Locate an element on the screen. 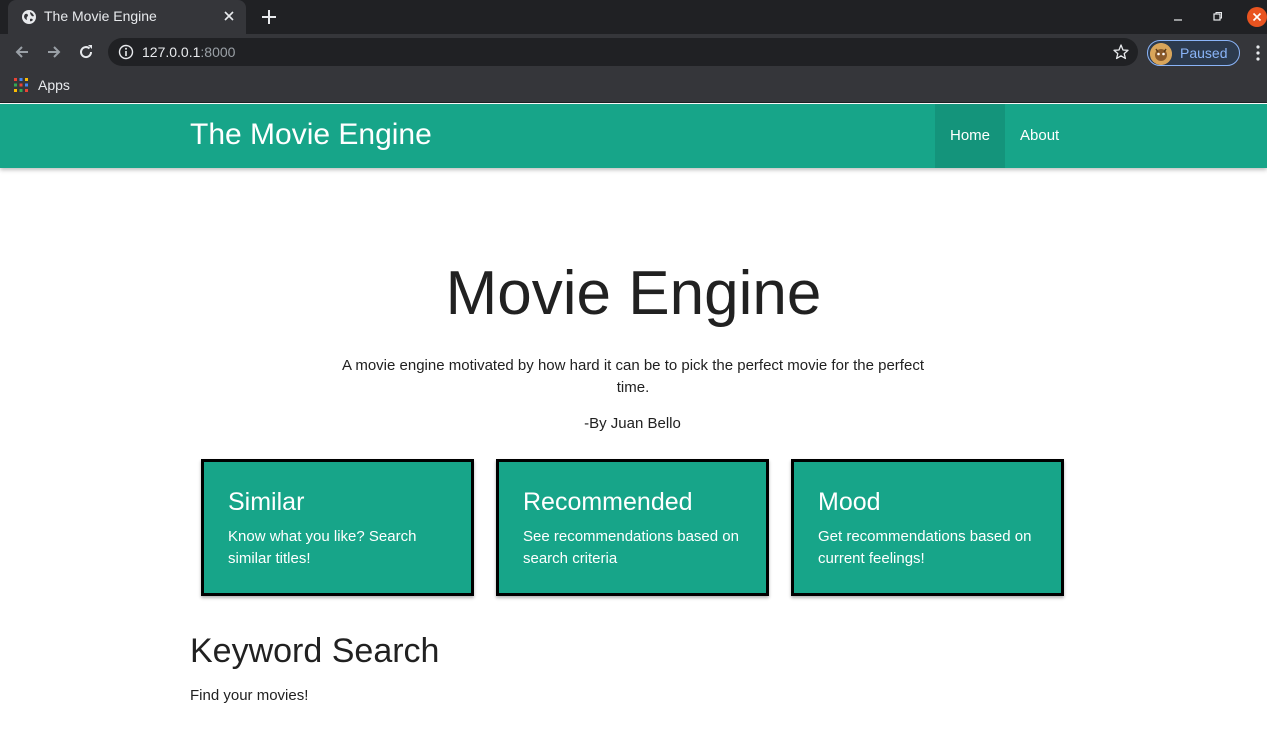  hero-author: -By Juan Bello is located at coordinates (632, 423).